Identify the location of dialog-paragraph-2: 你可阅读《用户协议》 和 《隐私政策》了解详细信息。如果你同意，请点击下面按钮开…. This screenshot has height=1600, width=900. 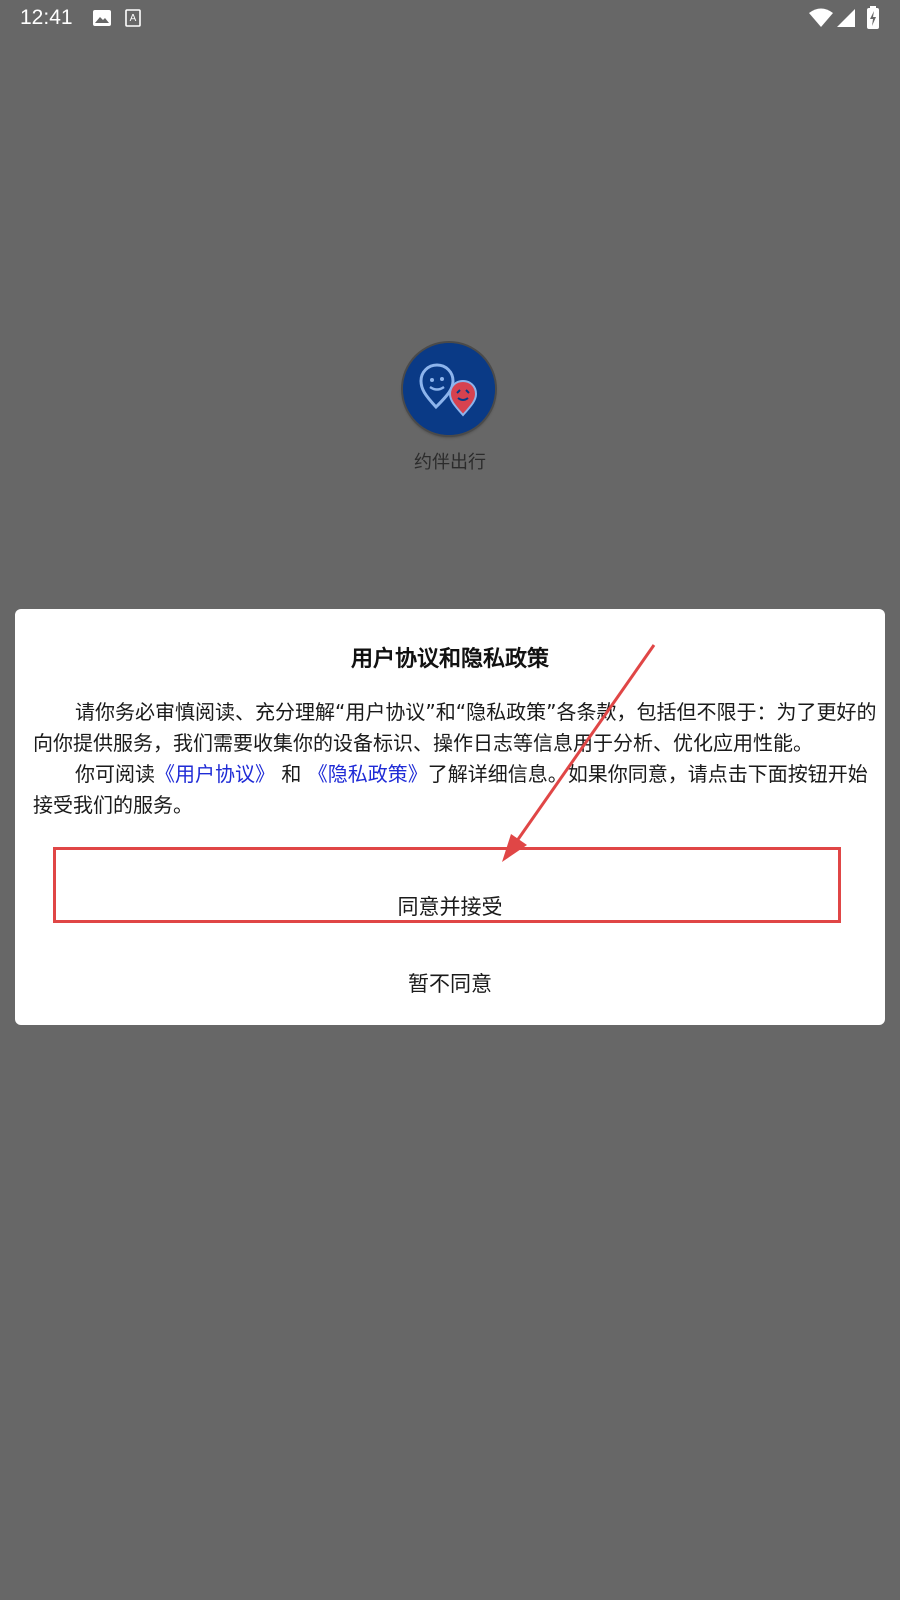
(456, 790).